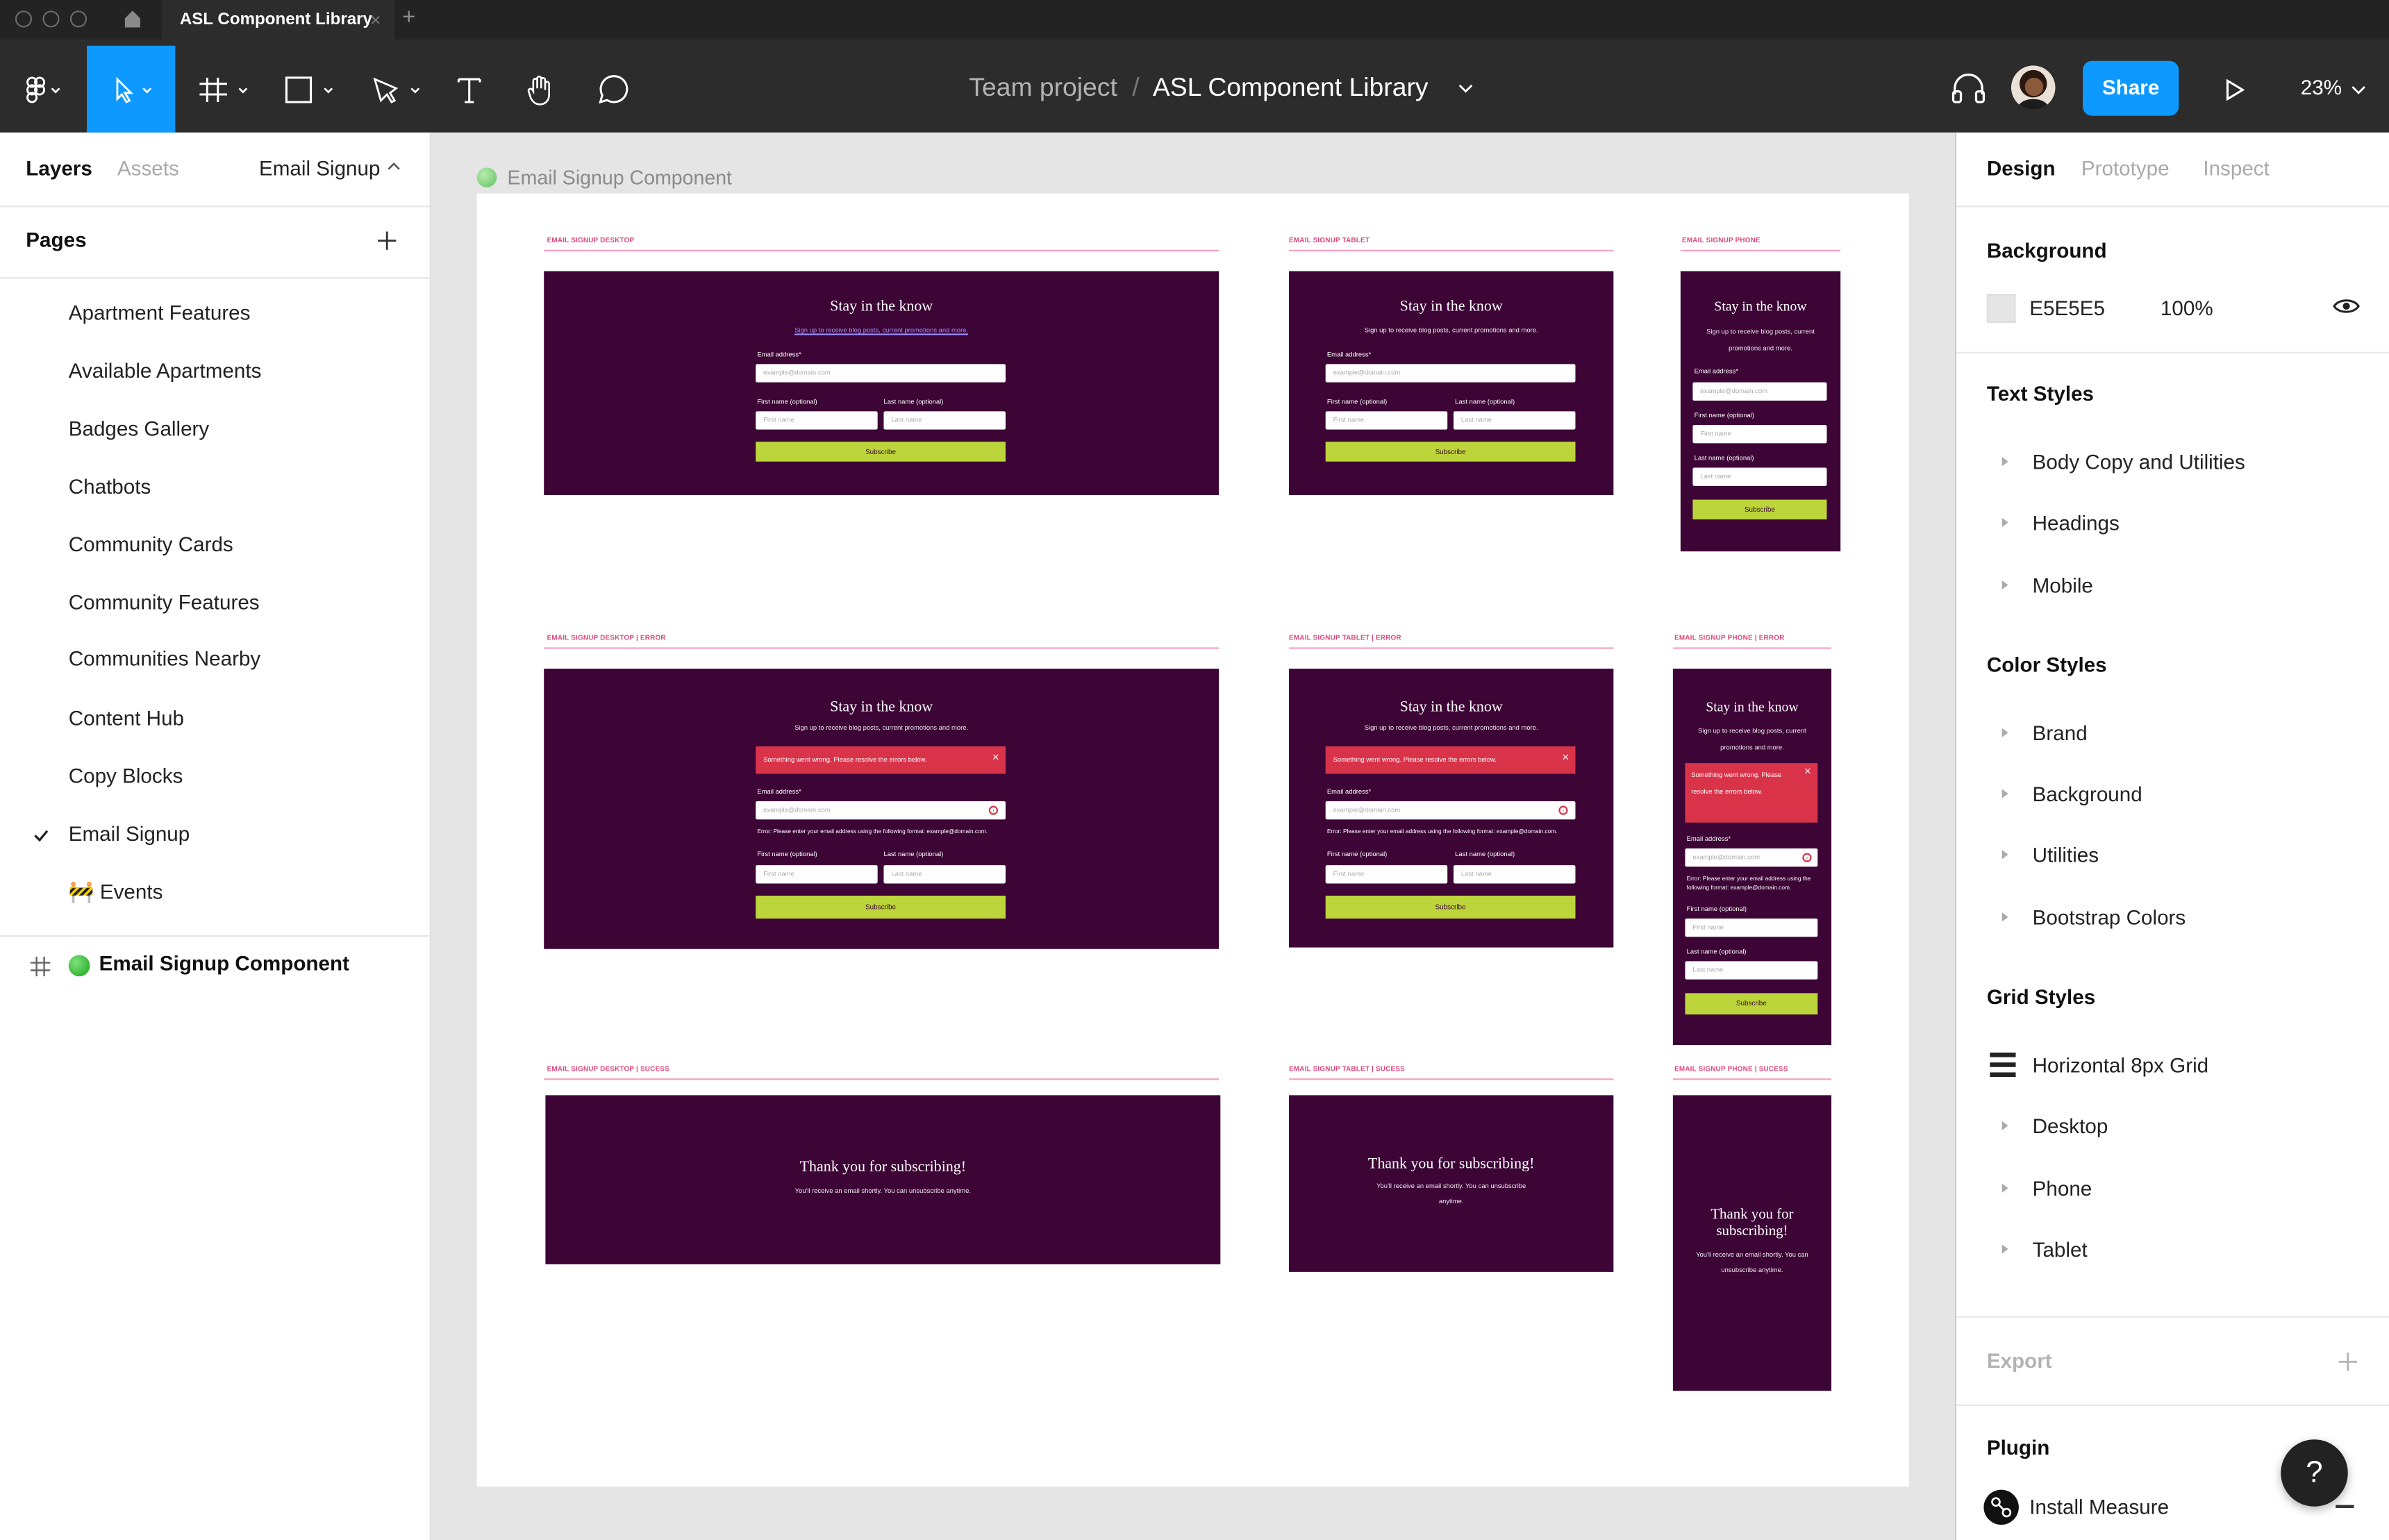 The width and height of the screenshot is (2389, 1540). I want to click on file-tab: ASL Component Library ×, so click(278, 20).